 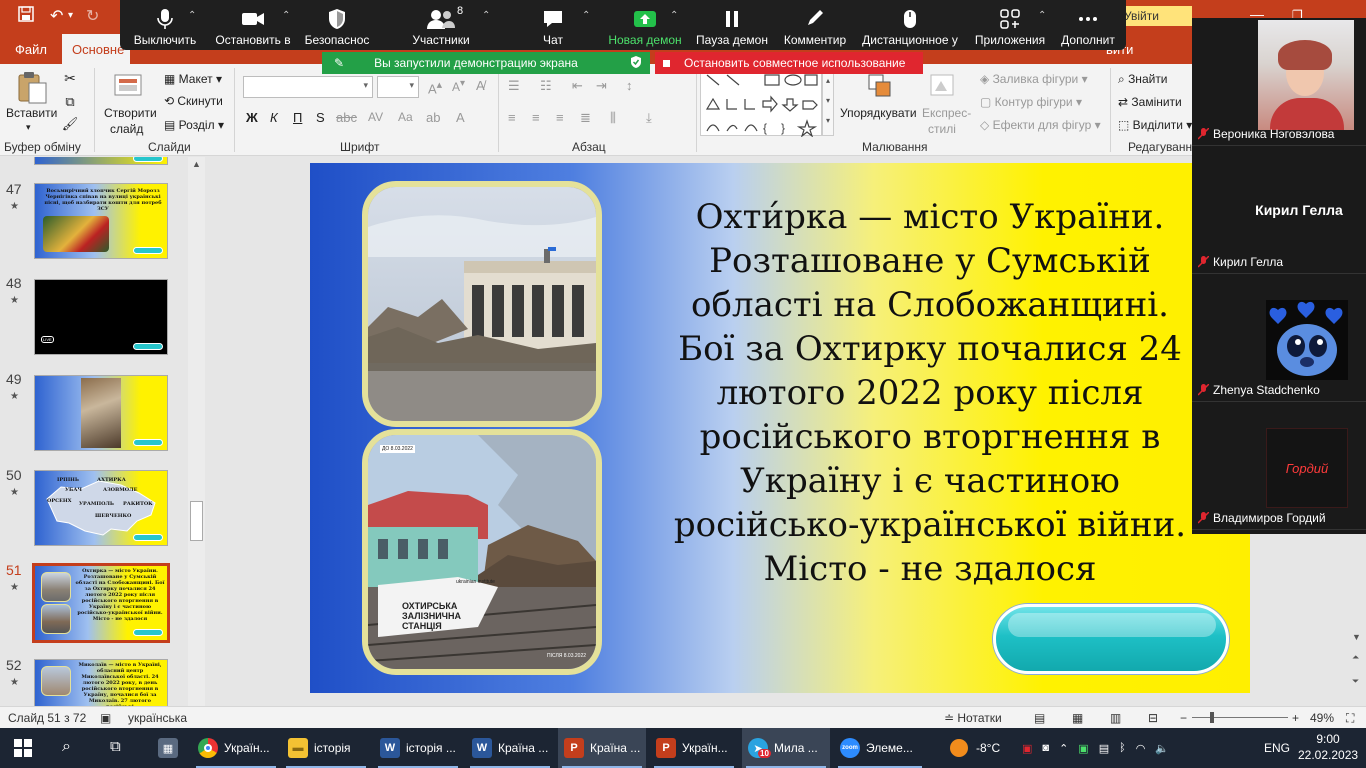 What do you see at coordinates (308, 87) in the screenshot?
I see `font-family-field: ▾` at bounding box center [308, 87].